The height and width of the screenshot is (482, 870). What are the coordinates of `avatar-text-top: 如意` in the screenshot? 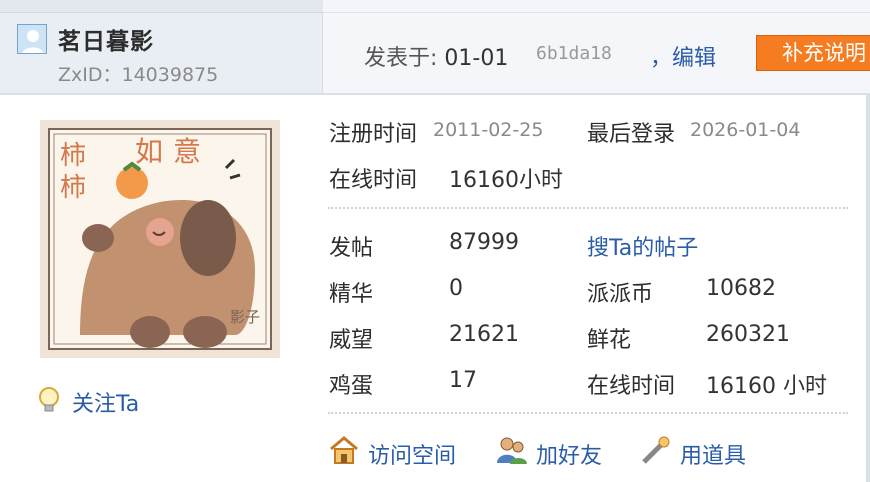 It's located at (173, 151).